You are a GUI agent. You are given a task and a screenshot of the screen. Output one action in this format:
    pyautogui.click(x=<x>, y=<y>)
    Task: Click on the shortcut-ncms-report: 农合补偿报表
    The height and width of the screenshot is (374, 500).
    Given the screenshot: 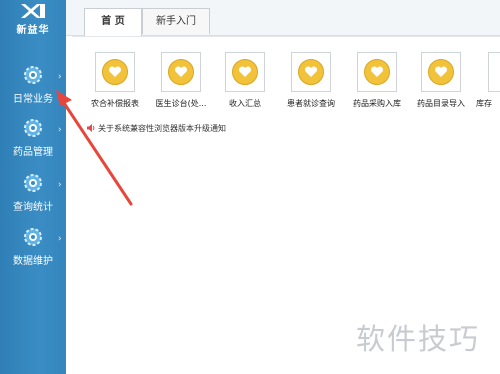 What is the action you would take?
    pyautogui.click(x=114, y=82)
    